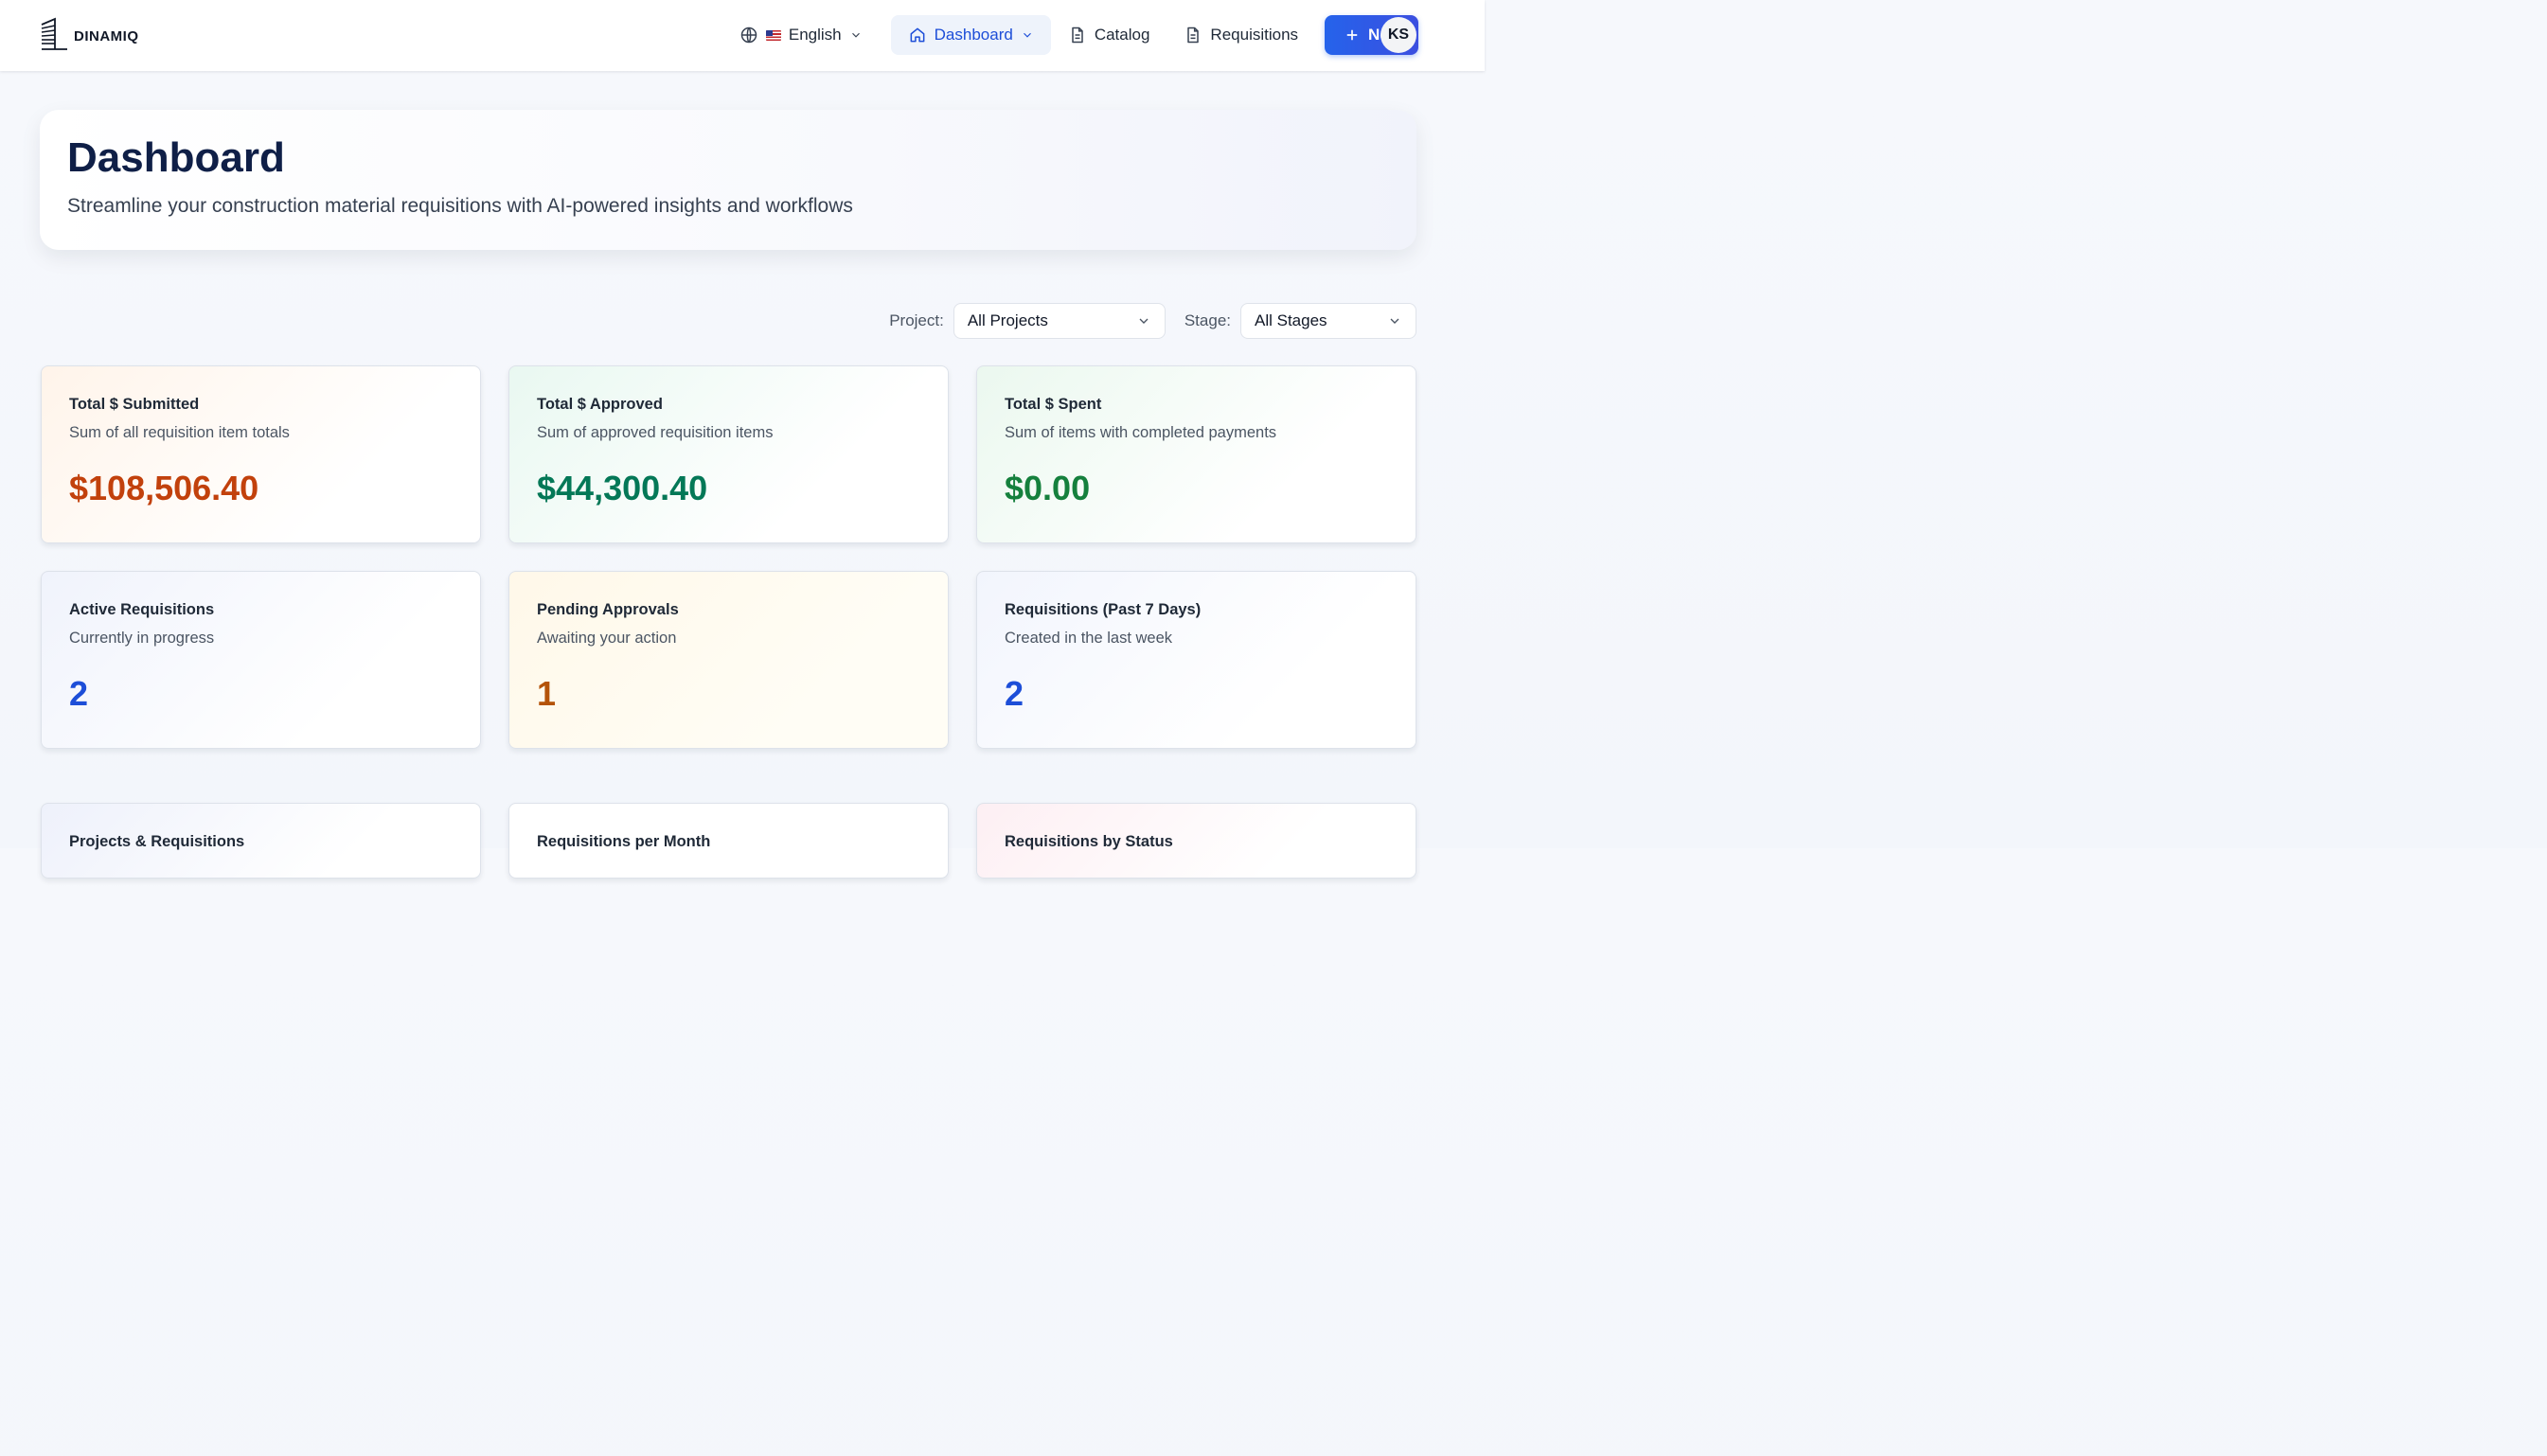 Image resolution: width=2547 pixels, height=1456 pixels. I want to click on brand-name: DINAMIQ, so click(106, 36).